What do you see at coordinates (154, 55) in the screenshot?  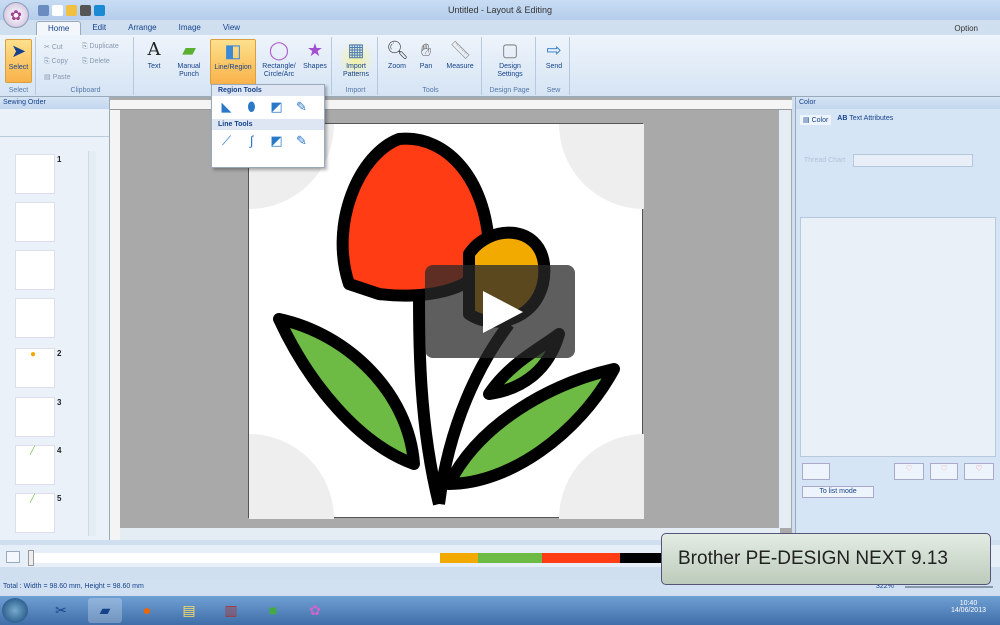 I see `text-button: A Text` at bounding box center [154, 55].